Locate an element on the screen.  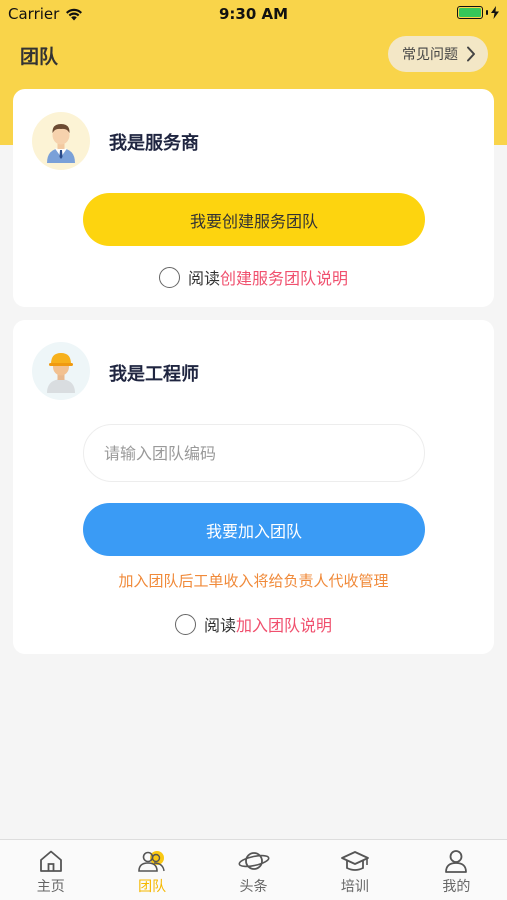
status-bar: Carrier 9:30 AM is located at coordinates (253, 14).